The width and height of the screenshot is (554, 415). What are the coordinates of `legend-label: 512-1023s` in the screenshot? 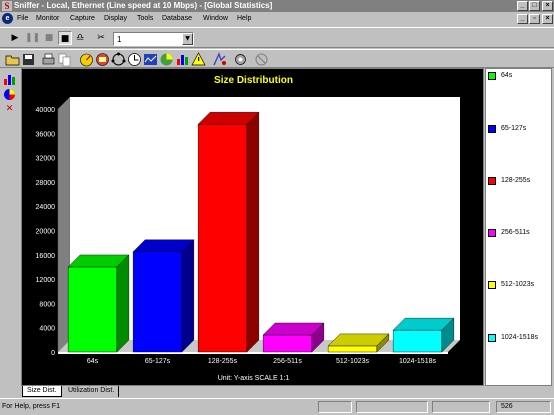 It's located at (518, 284).